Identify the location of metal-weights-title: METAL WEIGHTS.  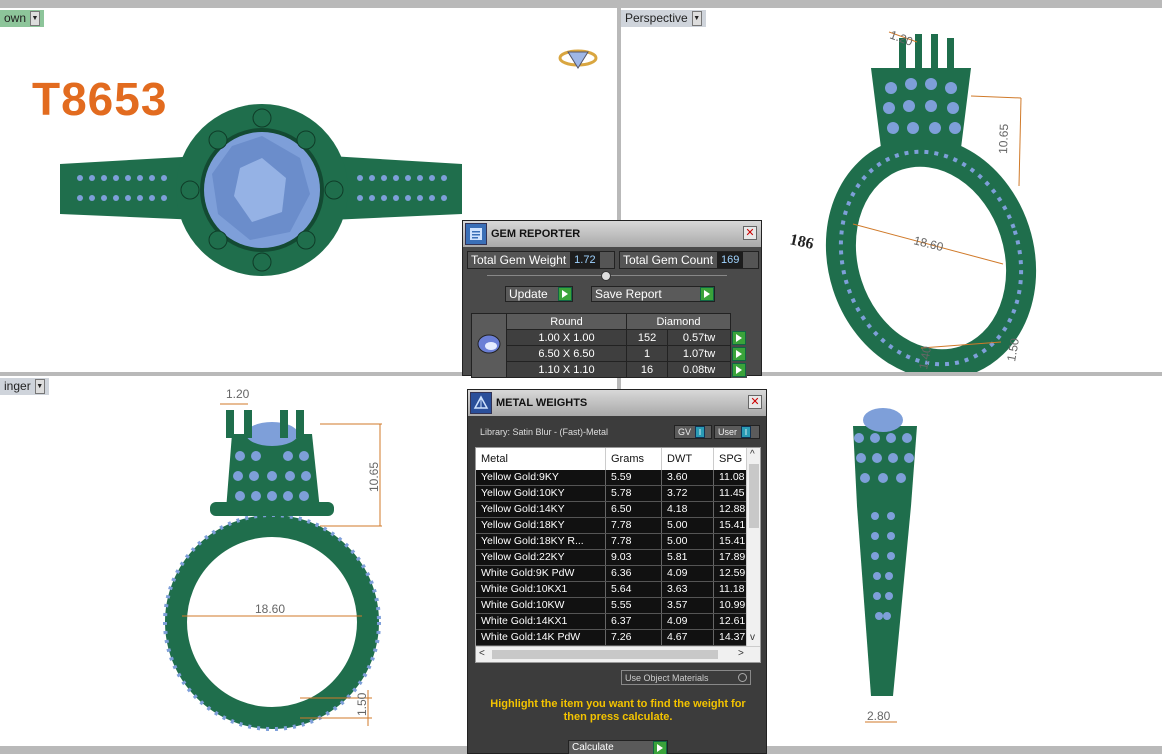
(542, 403).